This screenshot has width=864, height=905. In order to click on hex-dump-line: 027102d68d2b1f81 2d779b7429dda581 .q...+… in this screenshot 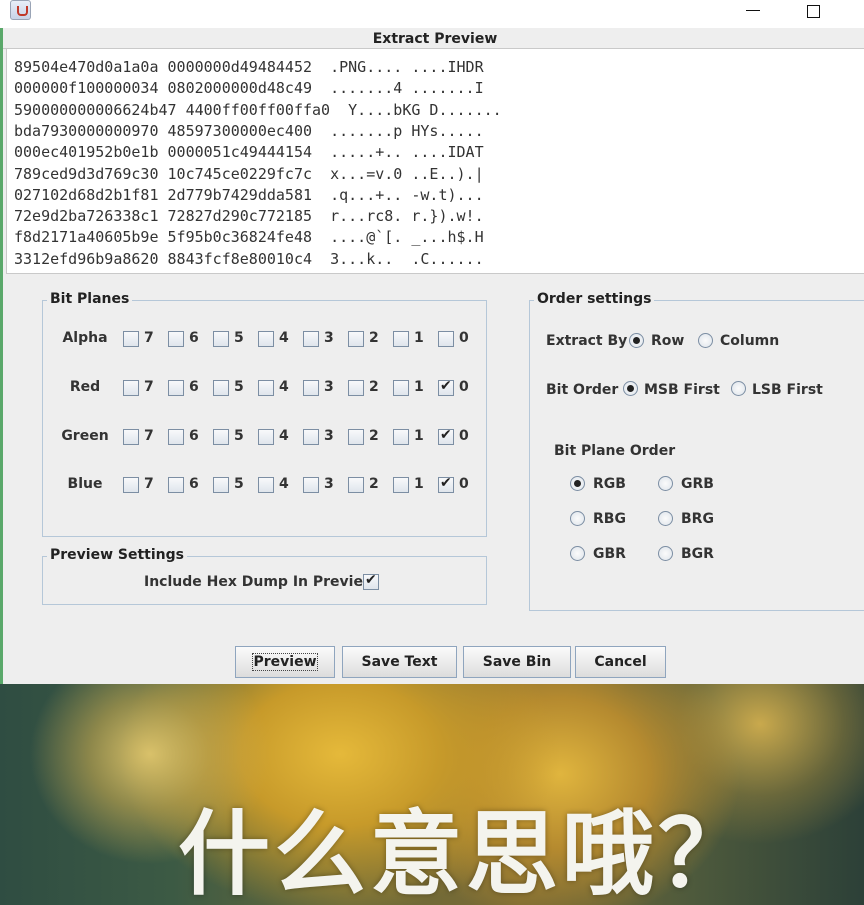, I will do `click(249, 194)`.